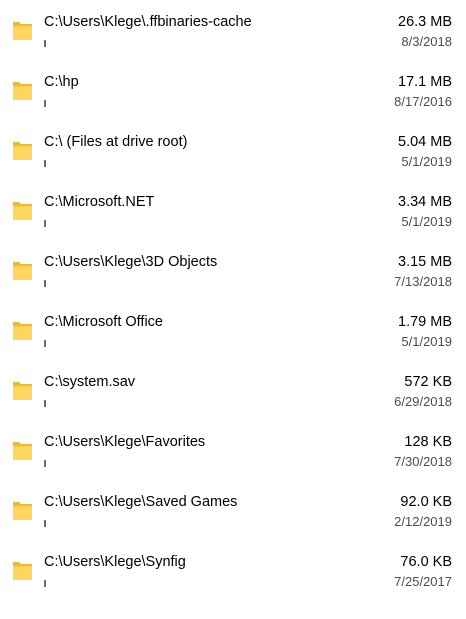  I want to click on folder-date: 8/3/2018, so click(426, 41).